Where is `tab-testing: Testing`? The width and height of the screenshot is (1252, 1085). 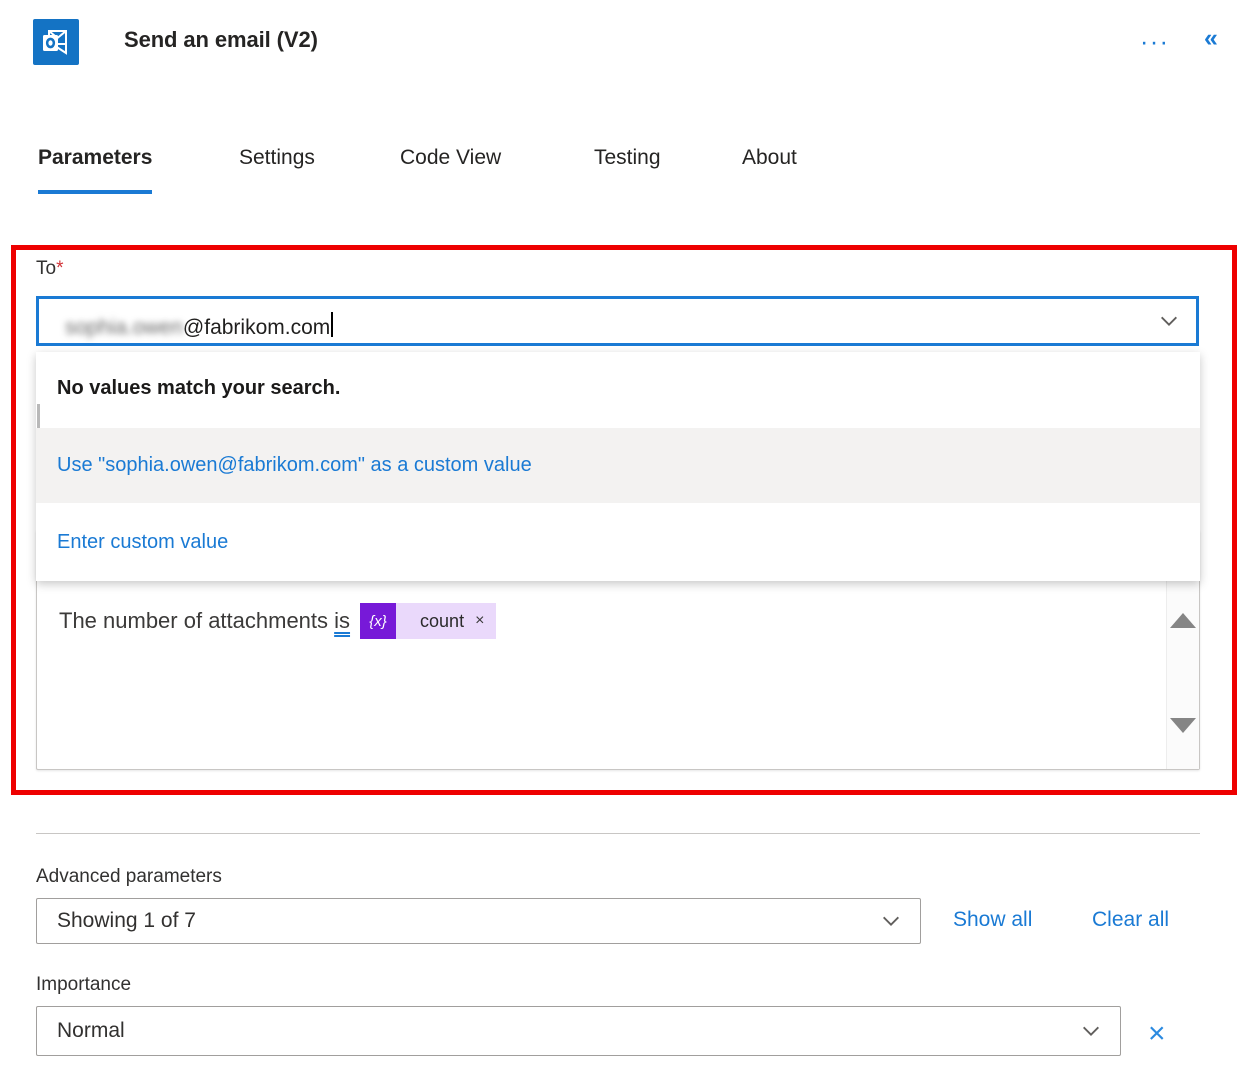
tab-testing: Testing is located at coordinates (627, 163).